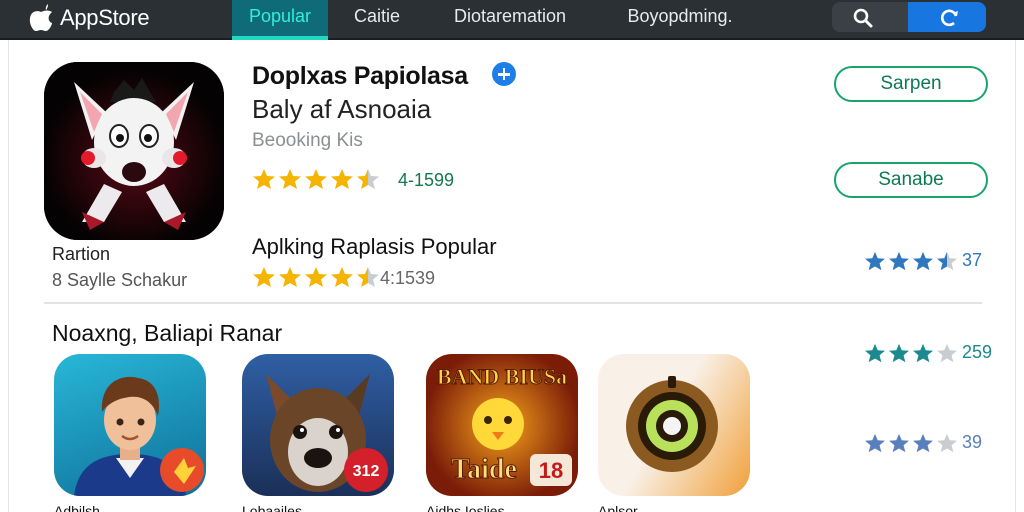 The image size is (1024, 512). I want to click on side-rating-3: 39, so click(923, 442).